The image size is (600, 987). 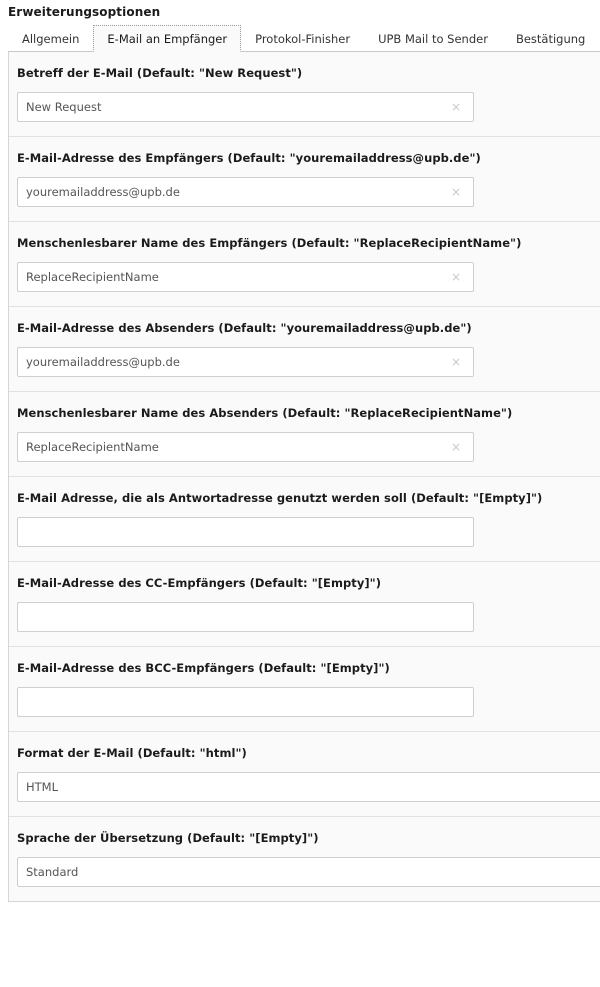 I want to click on tab-label: Protokol-Finisher, so click(x=303, y=39).